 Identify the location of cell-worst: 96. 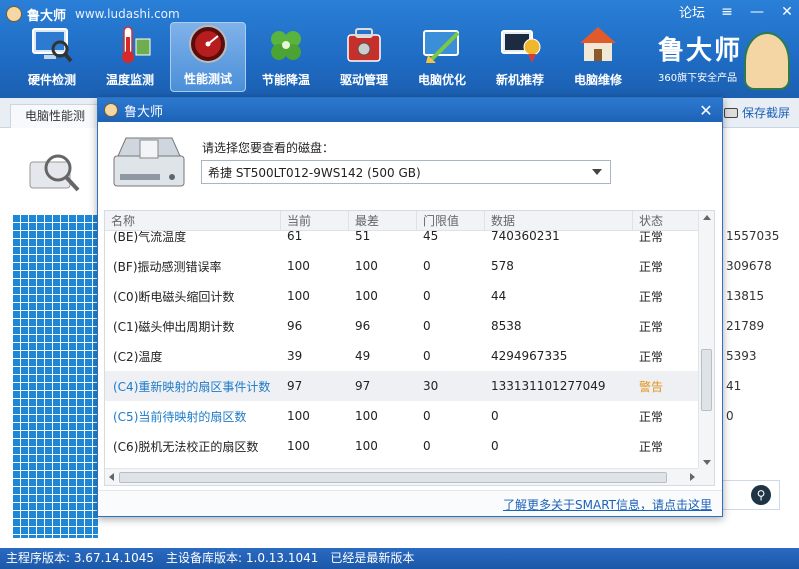
(363, 326).